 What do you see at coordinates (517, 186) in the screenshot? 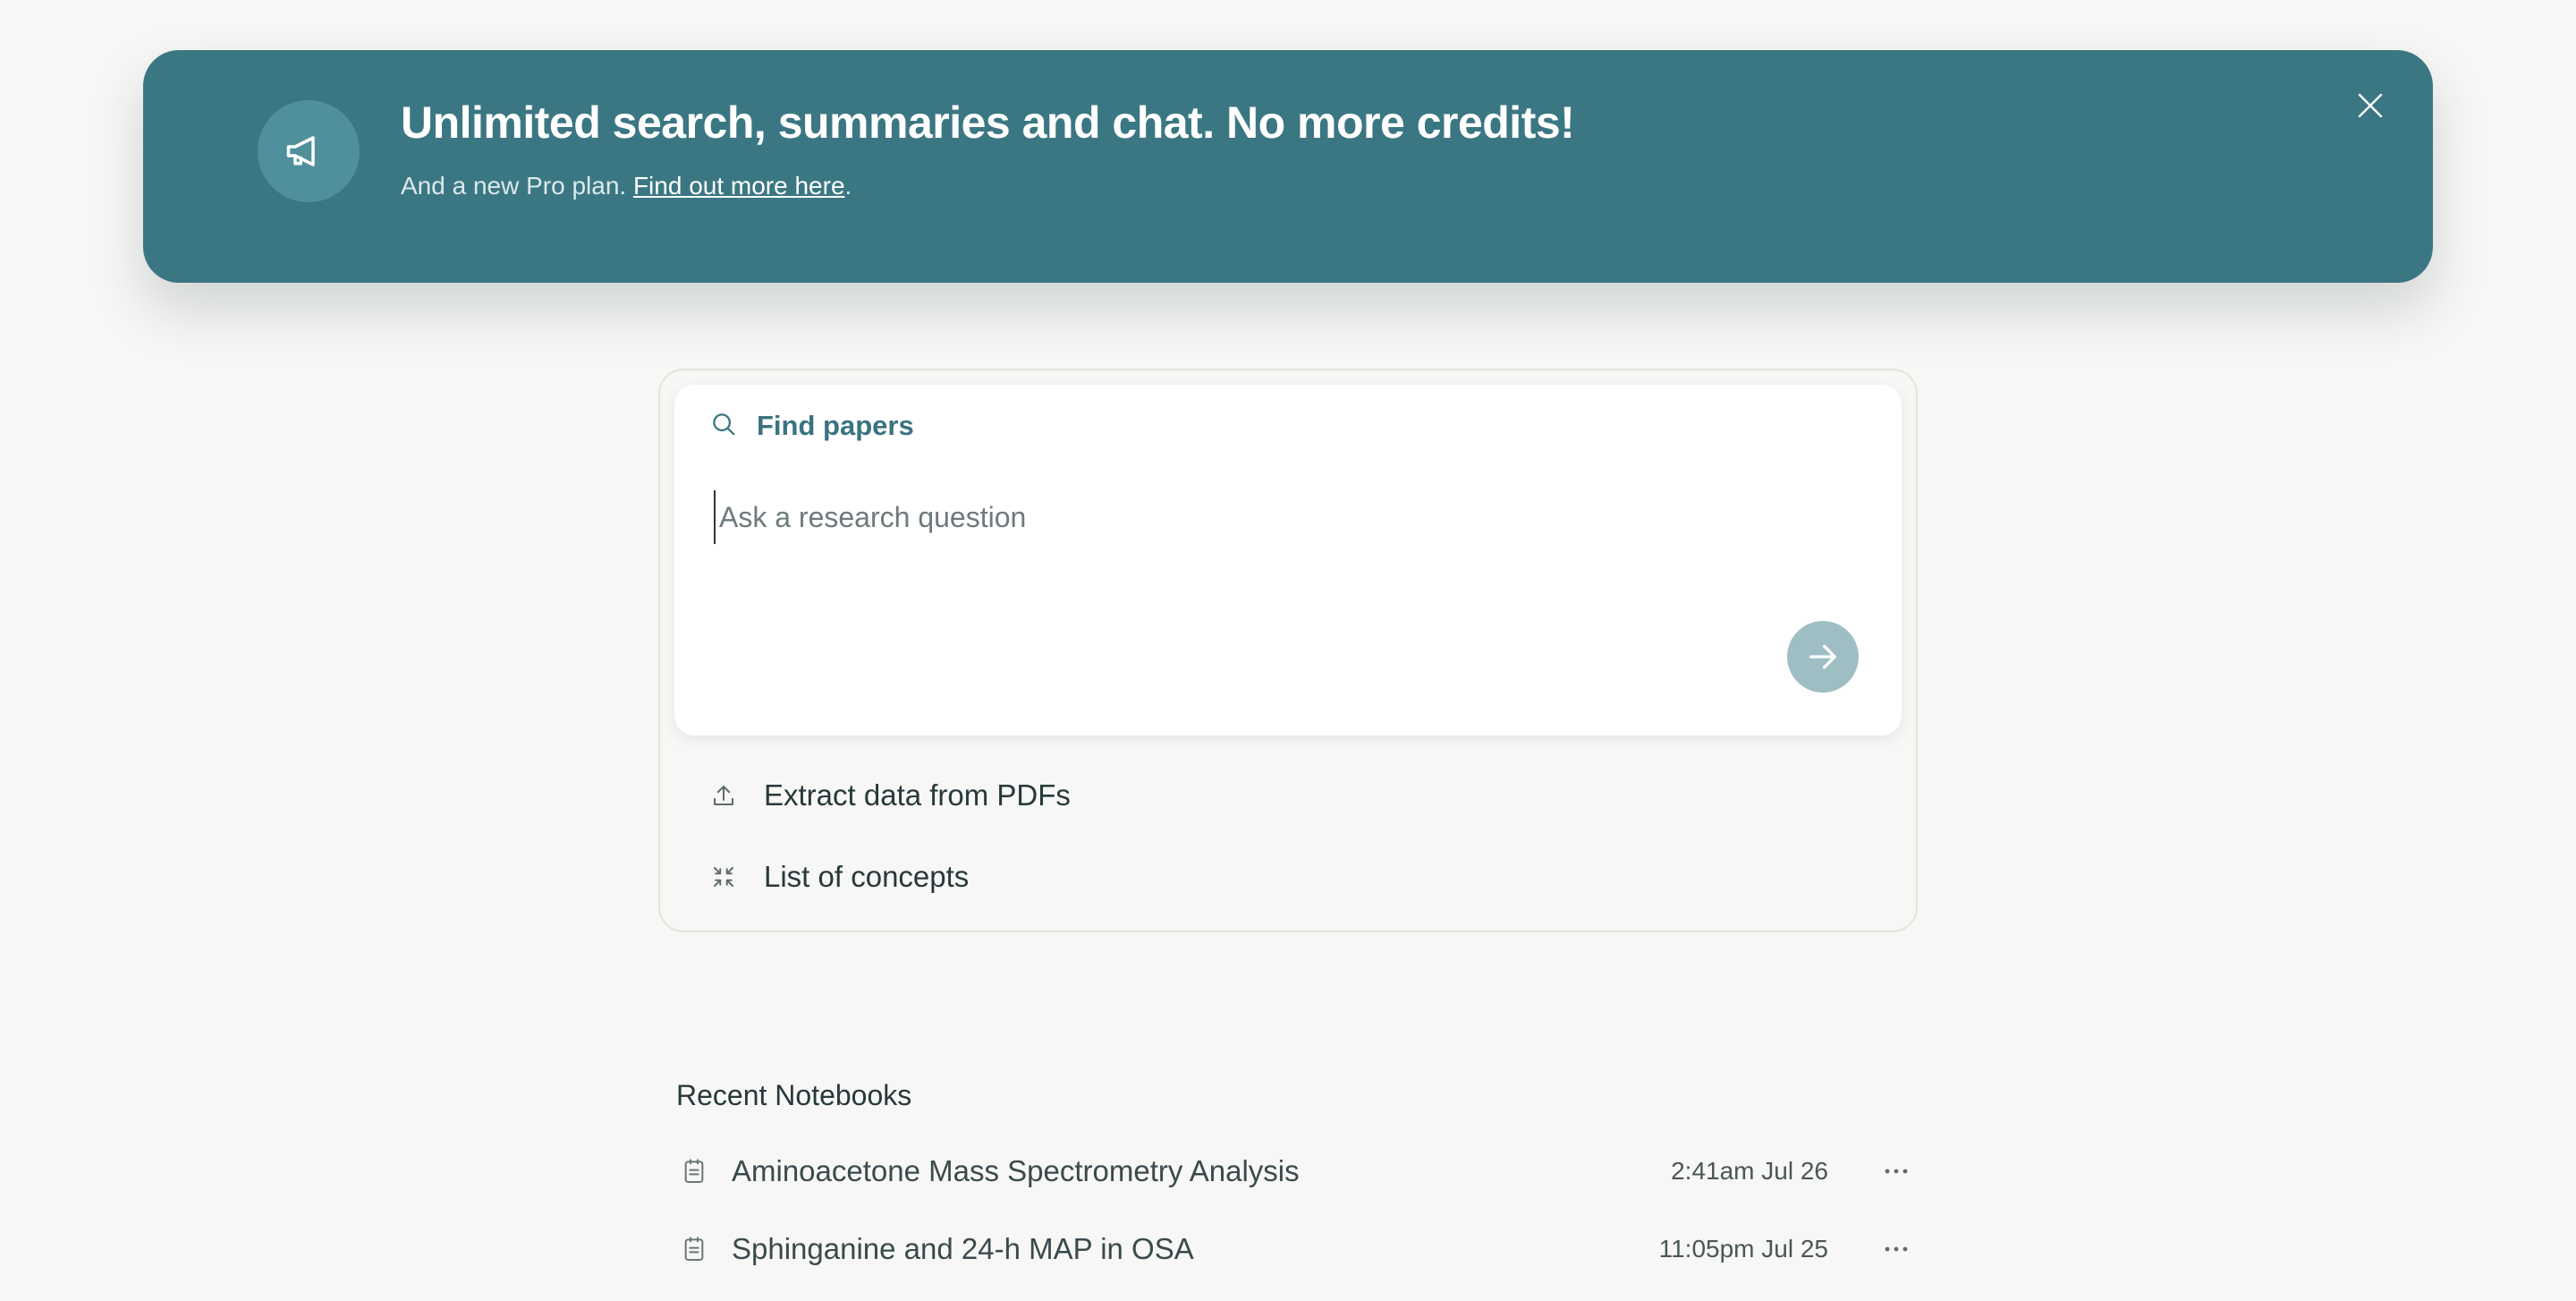
I see `banner-subtitle-prefix: And a new Pro plan.` at bounding box center [517, 186].